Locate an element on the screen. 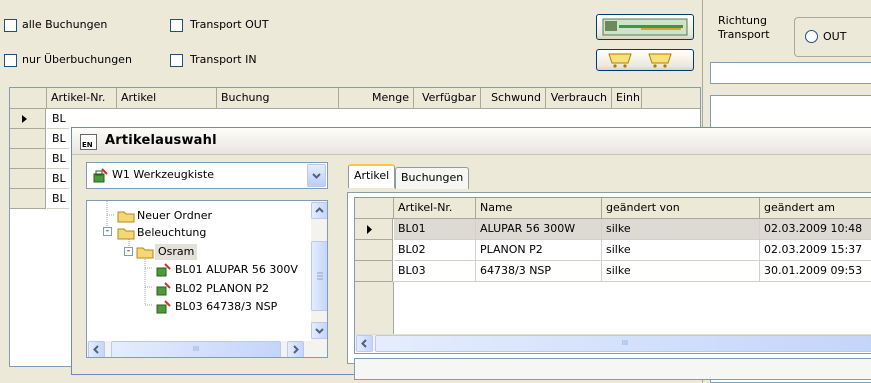 Image resolution: width=871 pixels, height=383 pixels. col-artikel: Artikel is located at coordinates (167, 98).